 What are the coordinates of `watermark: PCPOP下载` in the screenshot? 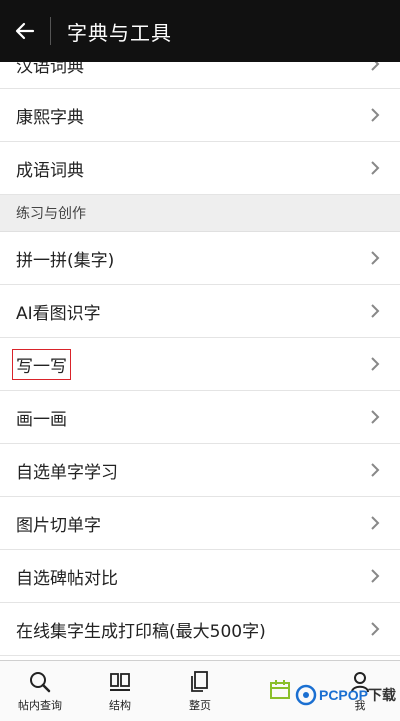 It's located at (345, 695).